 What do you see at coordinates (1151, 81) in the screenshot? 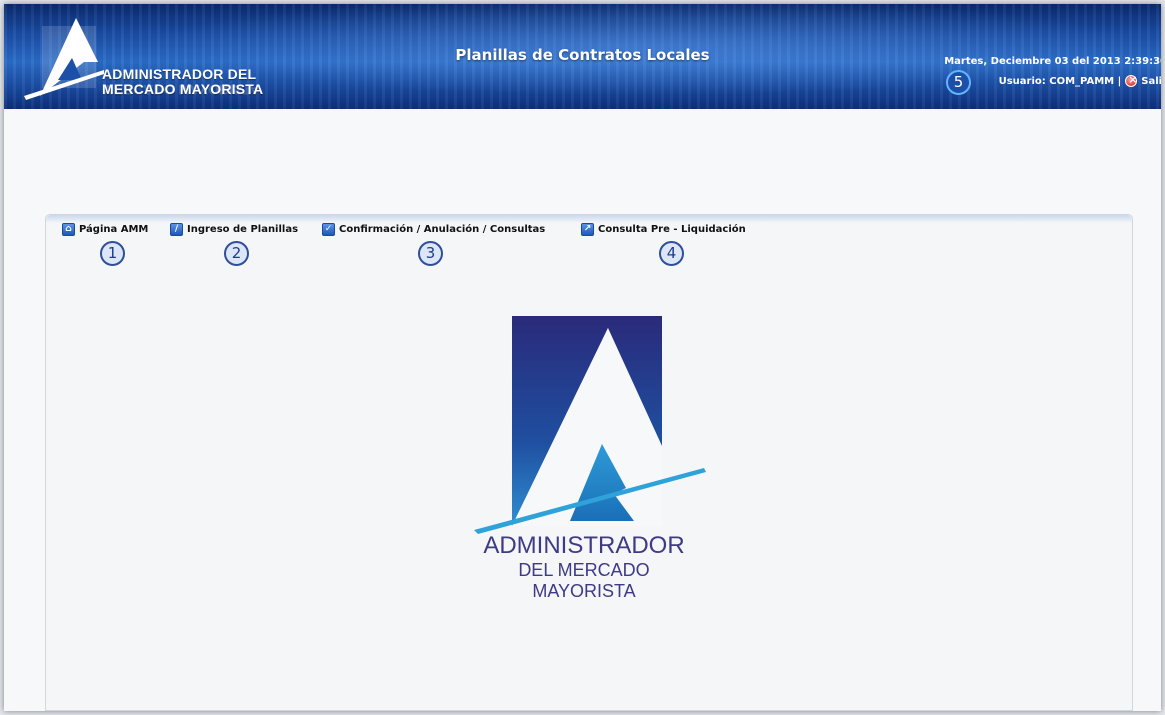
I see `logout-link: Salir` at bounding box center [1151, 81].